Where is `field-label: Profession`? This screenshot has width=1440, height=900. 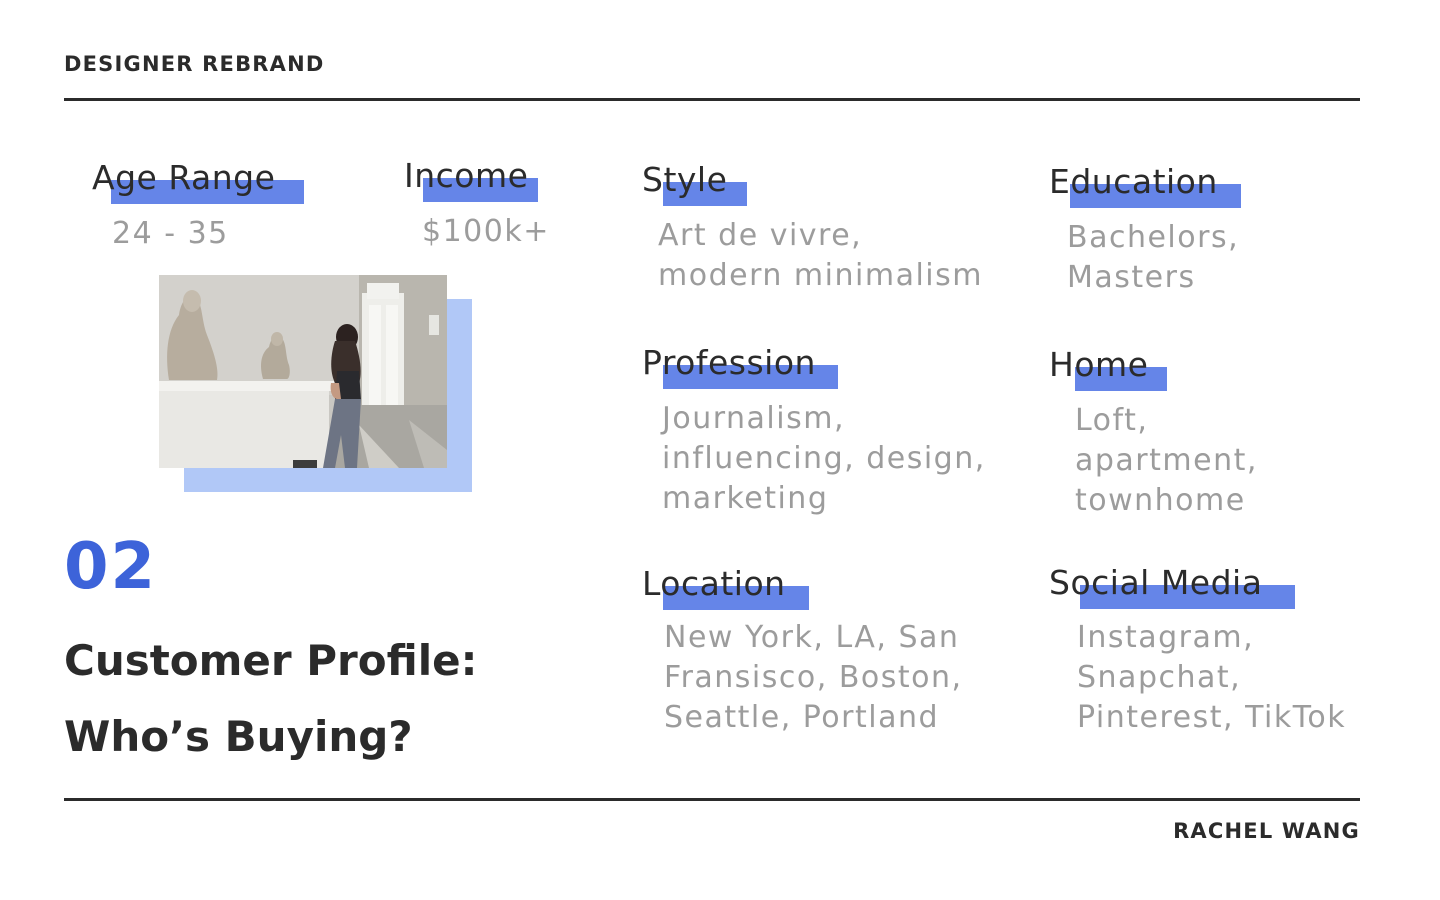
field-label: Profession is located at coordinates (729, 362).